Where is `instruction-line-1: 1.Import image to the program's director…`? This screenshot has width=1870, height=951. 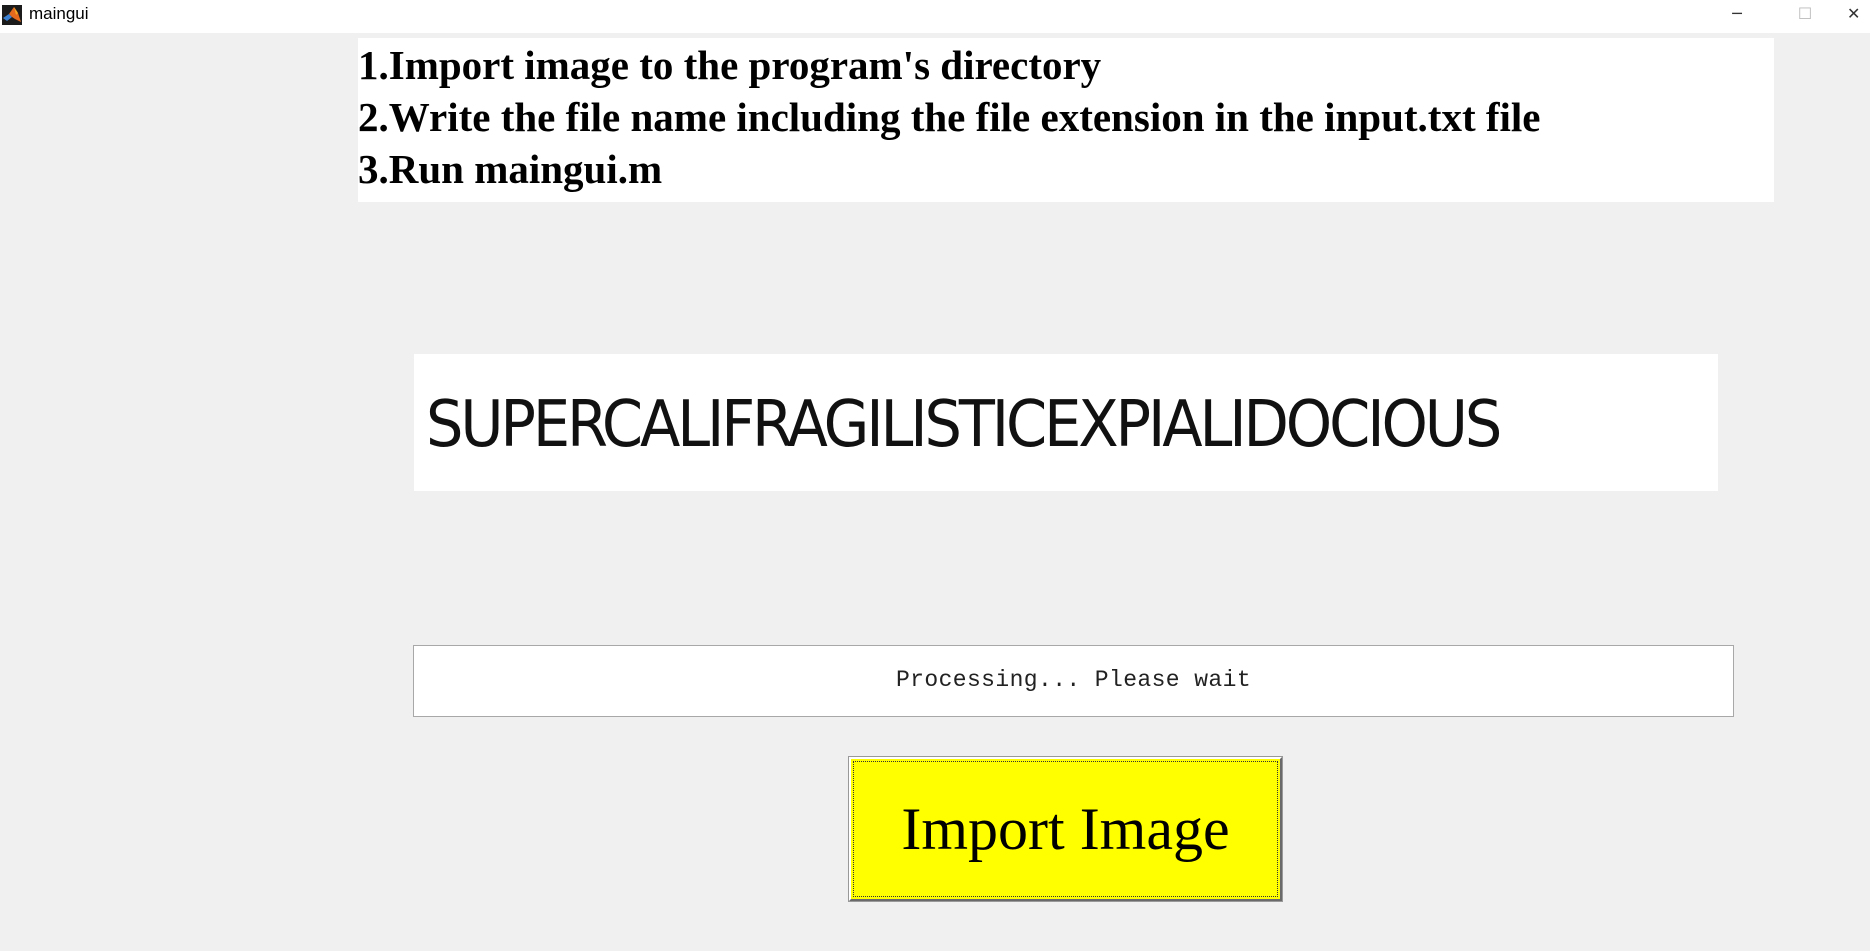
instruction-line-1: 1.Import image to the program's director… is located at coordinates (730, 65).